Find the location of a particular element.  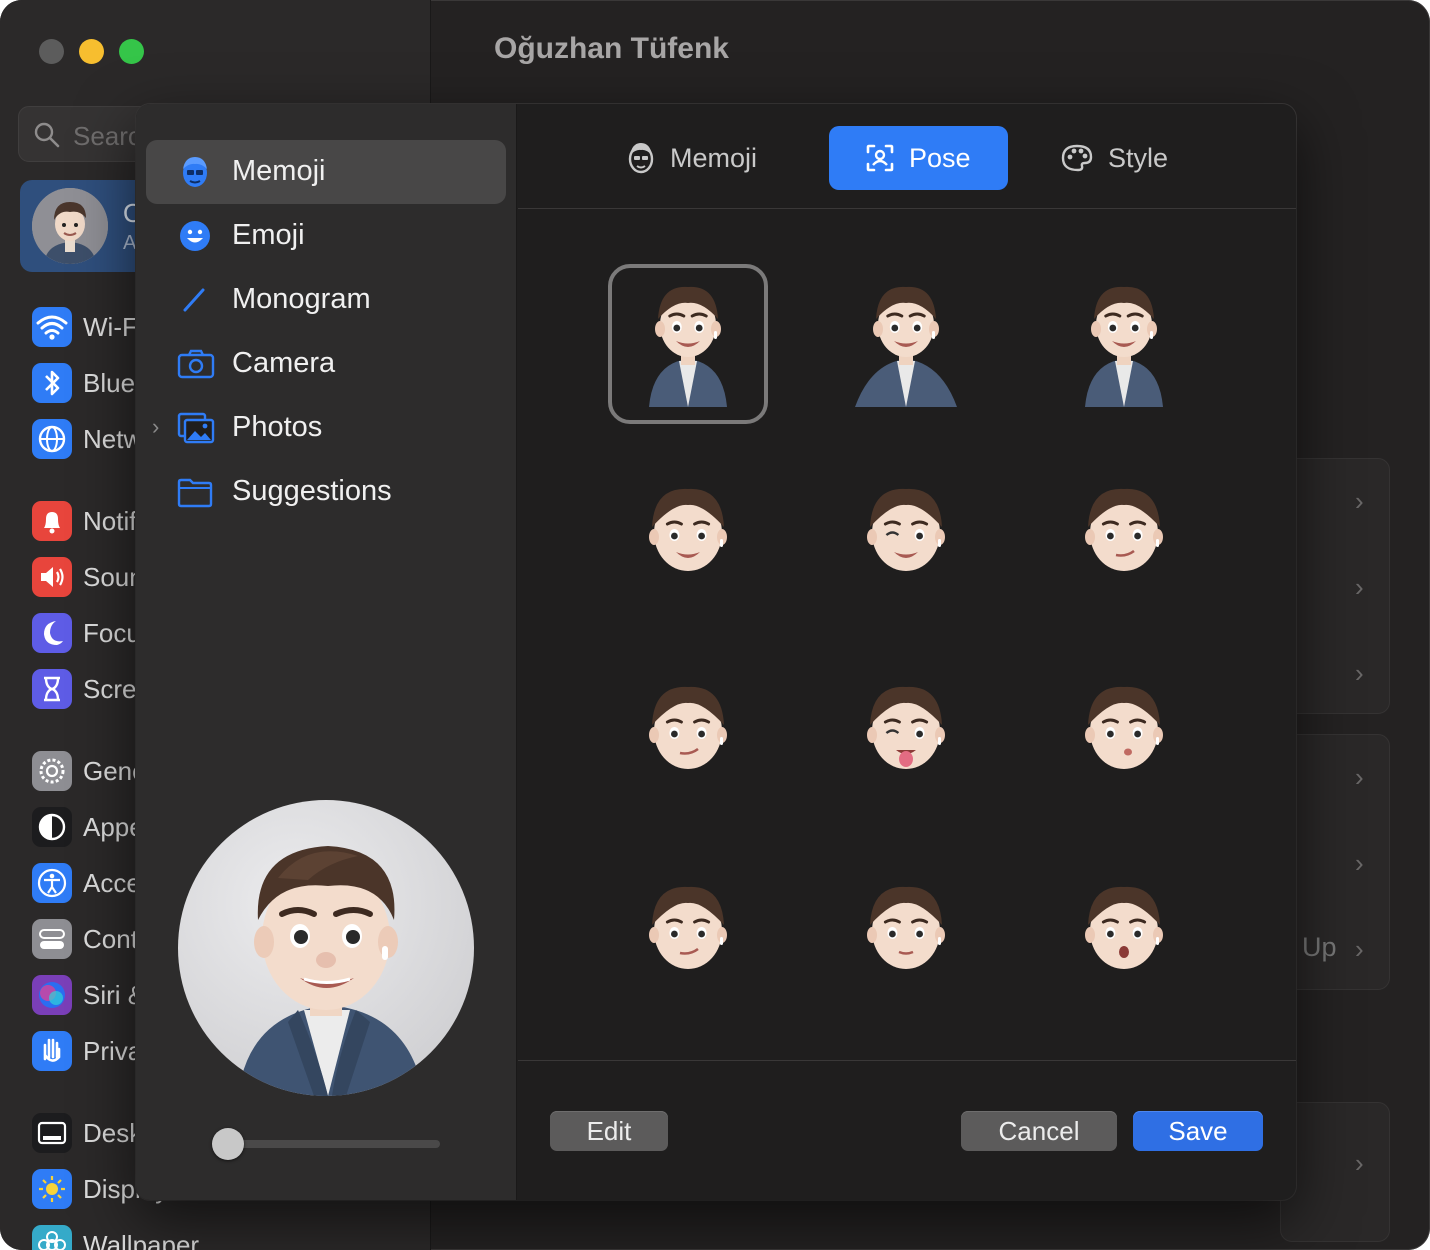

tab-pose: Pose is located at coordinates (918, 158).